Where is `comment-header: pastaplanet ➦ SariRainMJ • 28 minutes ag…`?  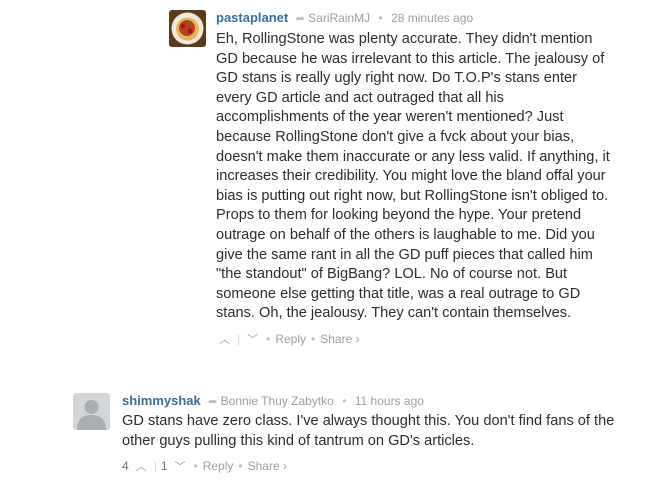 comment-header: pastaplanet ➦ SariRainMJ • 28 minutes ag… is located at coordinates (432, 19).